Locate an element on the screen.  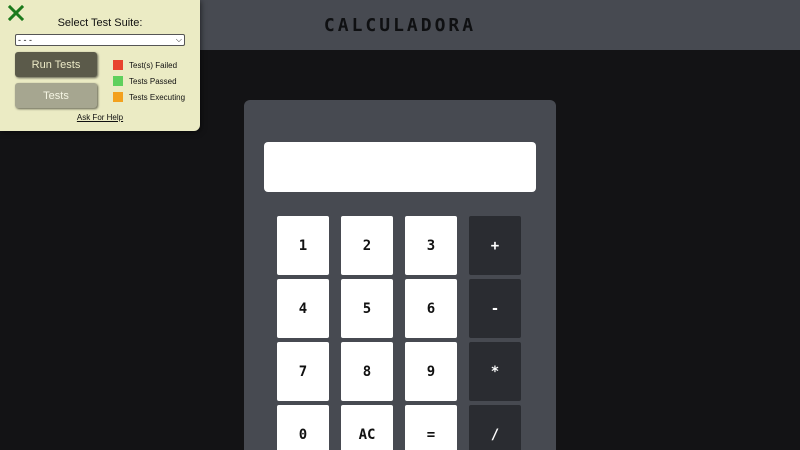
key-9: 9 is located at coordinates (431, 371).